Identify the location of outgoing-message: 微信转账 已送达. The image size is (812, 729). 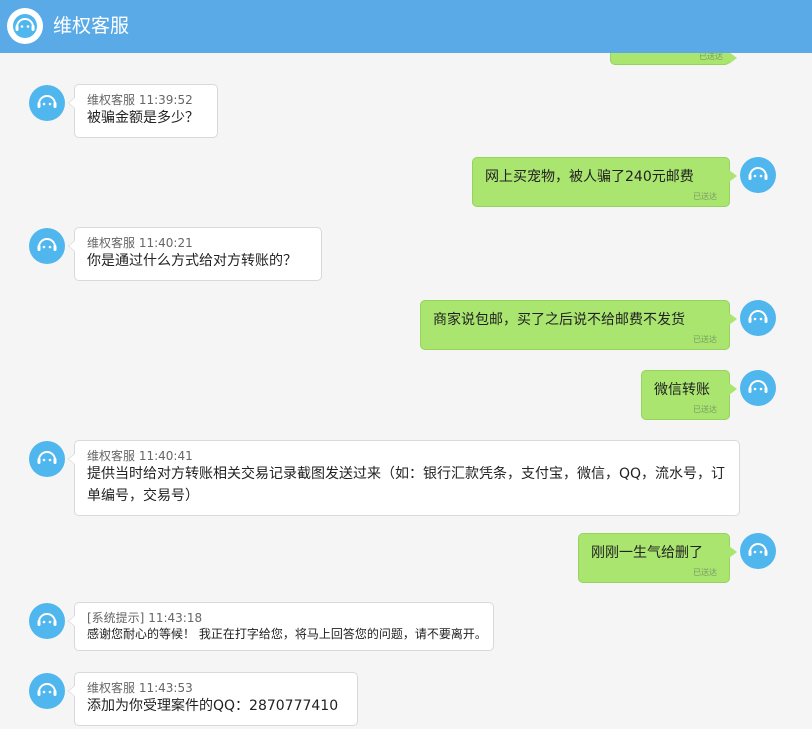
(689, 395).